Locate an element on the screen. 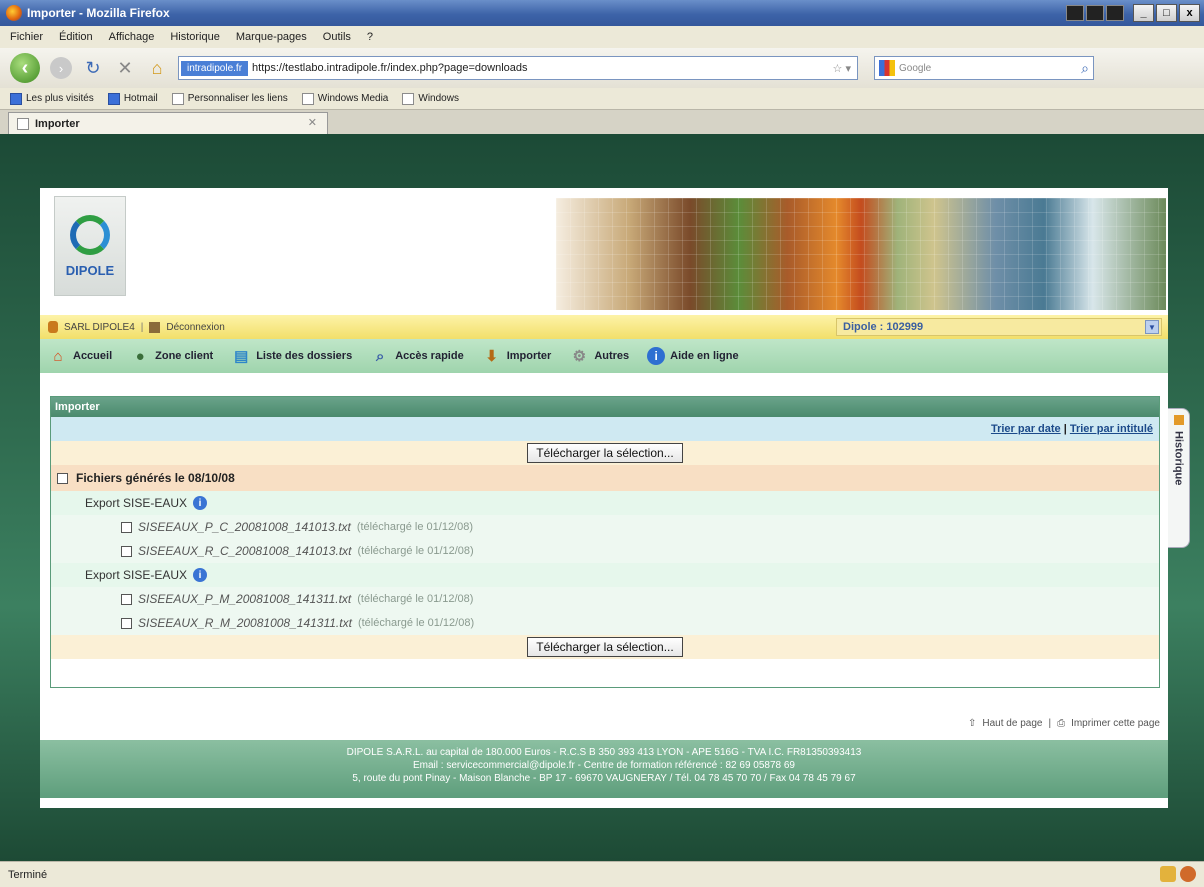  addon-icon is located at coordinates (1188, 874).